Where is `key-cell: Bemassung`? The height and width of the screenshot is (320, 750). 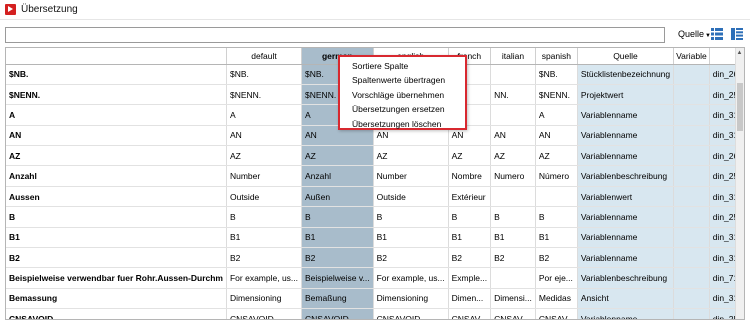 key-cell: Bemassung is located at coordinates (116, 299).